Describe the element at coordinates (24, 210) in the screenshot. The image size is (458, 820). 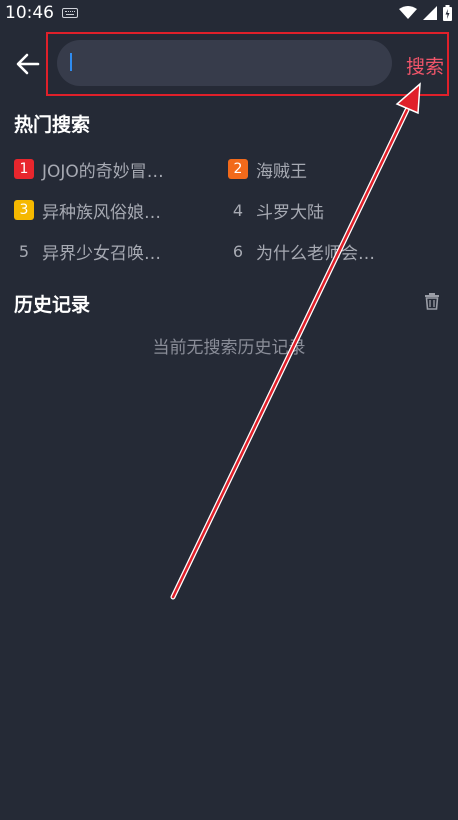
I see `rank-badge: 3` at that location.